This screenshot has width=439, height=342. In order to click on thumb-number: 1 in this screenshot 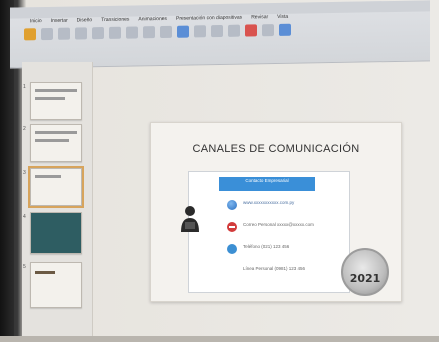, I will do `click(24, 87)`.